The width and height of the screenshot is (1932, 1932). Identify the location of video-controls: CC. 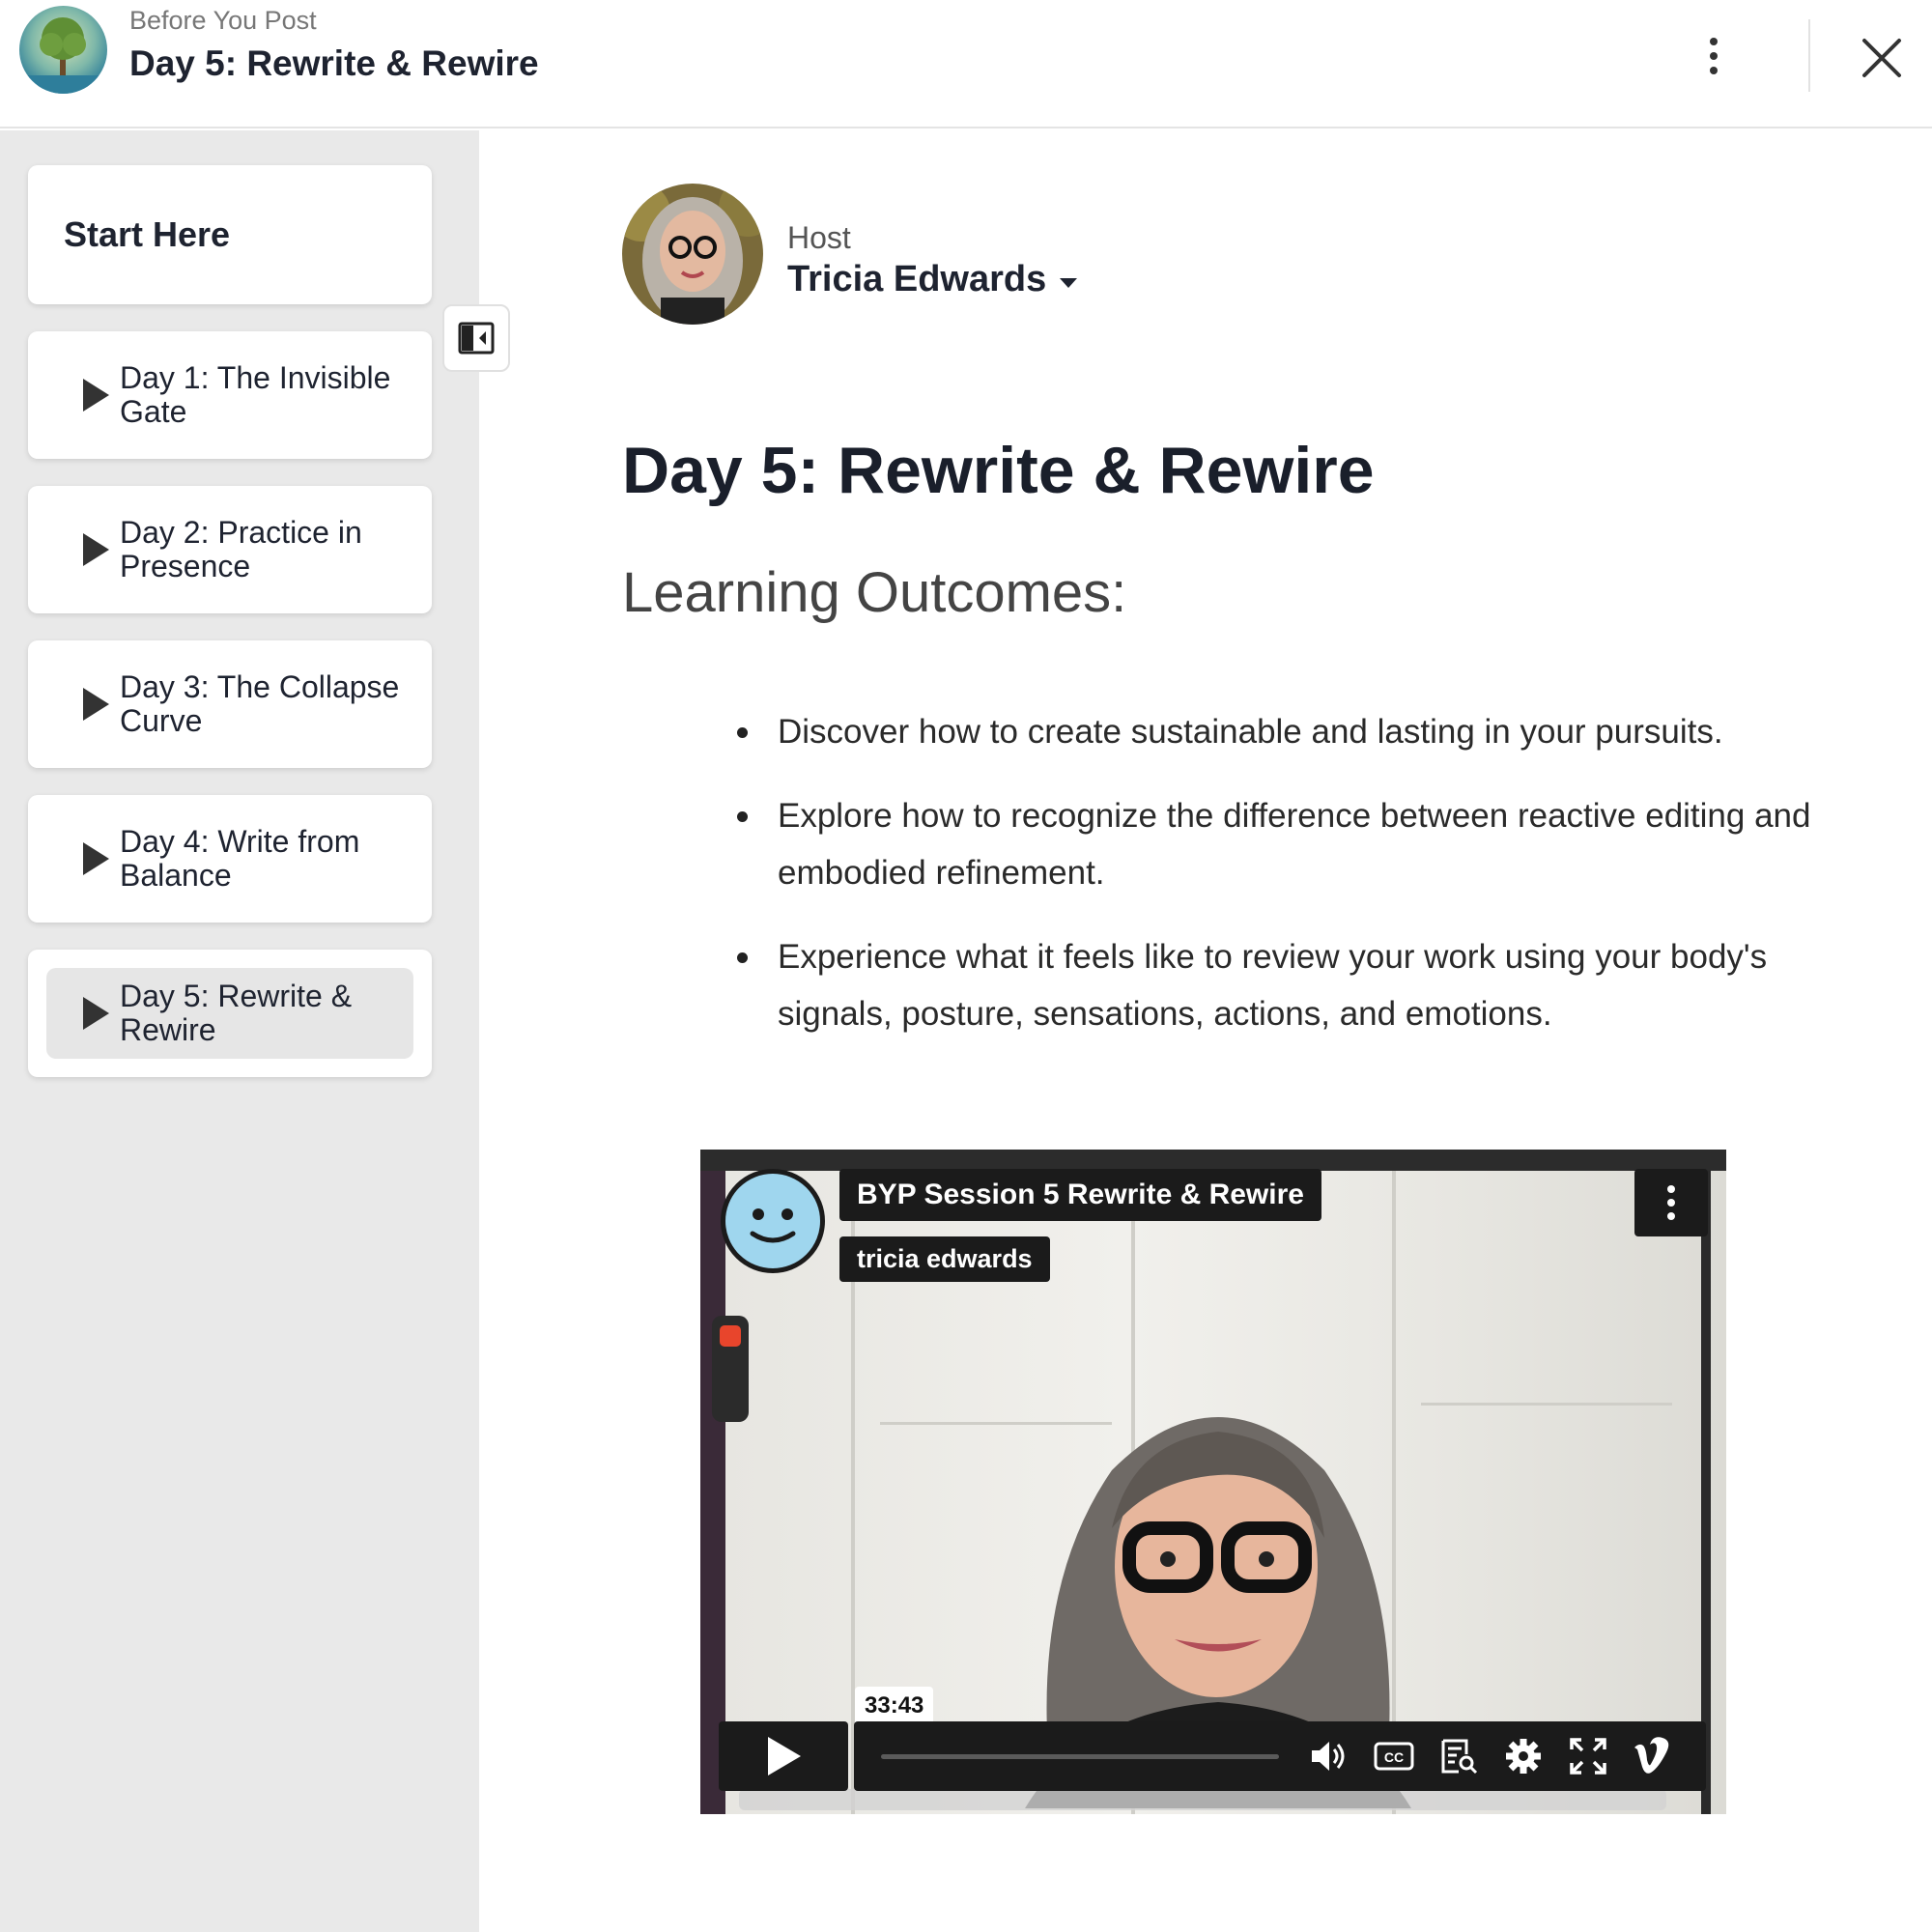
(1212, 1756).